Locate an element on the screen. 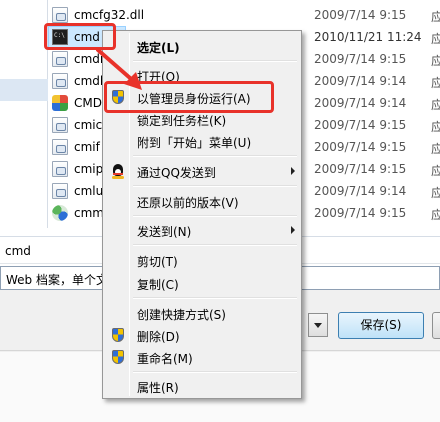 The width and height of the screenshot is (440, 422). file-name: cmm is located at coordinates (89, 213).